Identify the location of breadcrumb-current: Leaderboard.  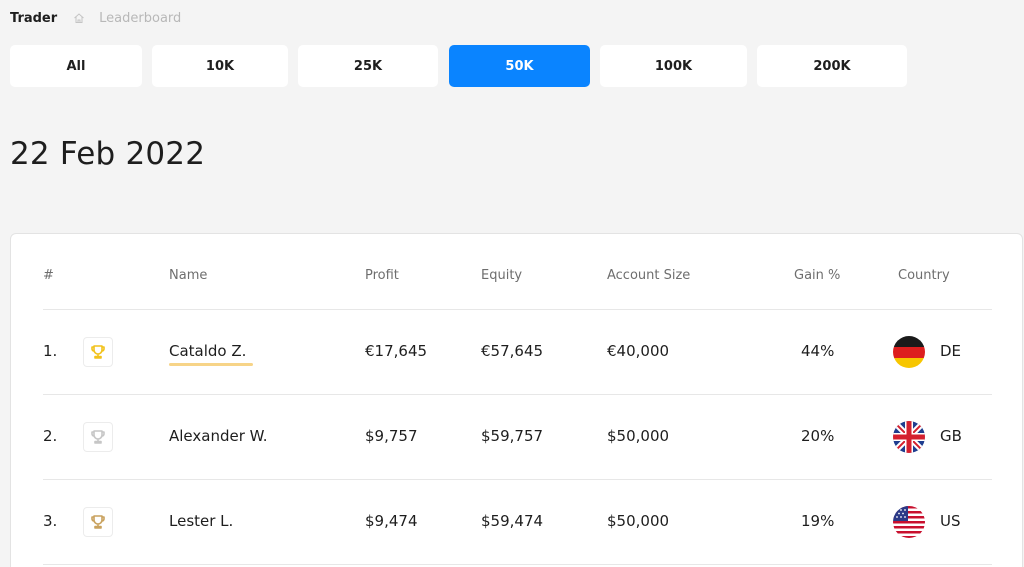
(140, 18).